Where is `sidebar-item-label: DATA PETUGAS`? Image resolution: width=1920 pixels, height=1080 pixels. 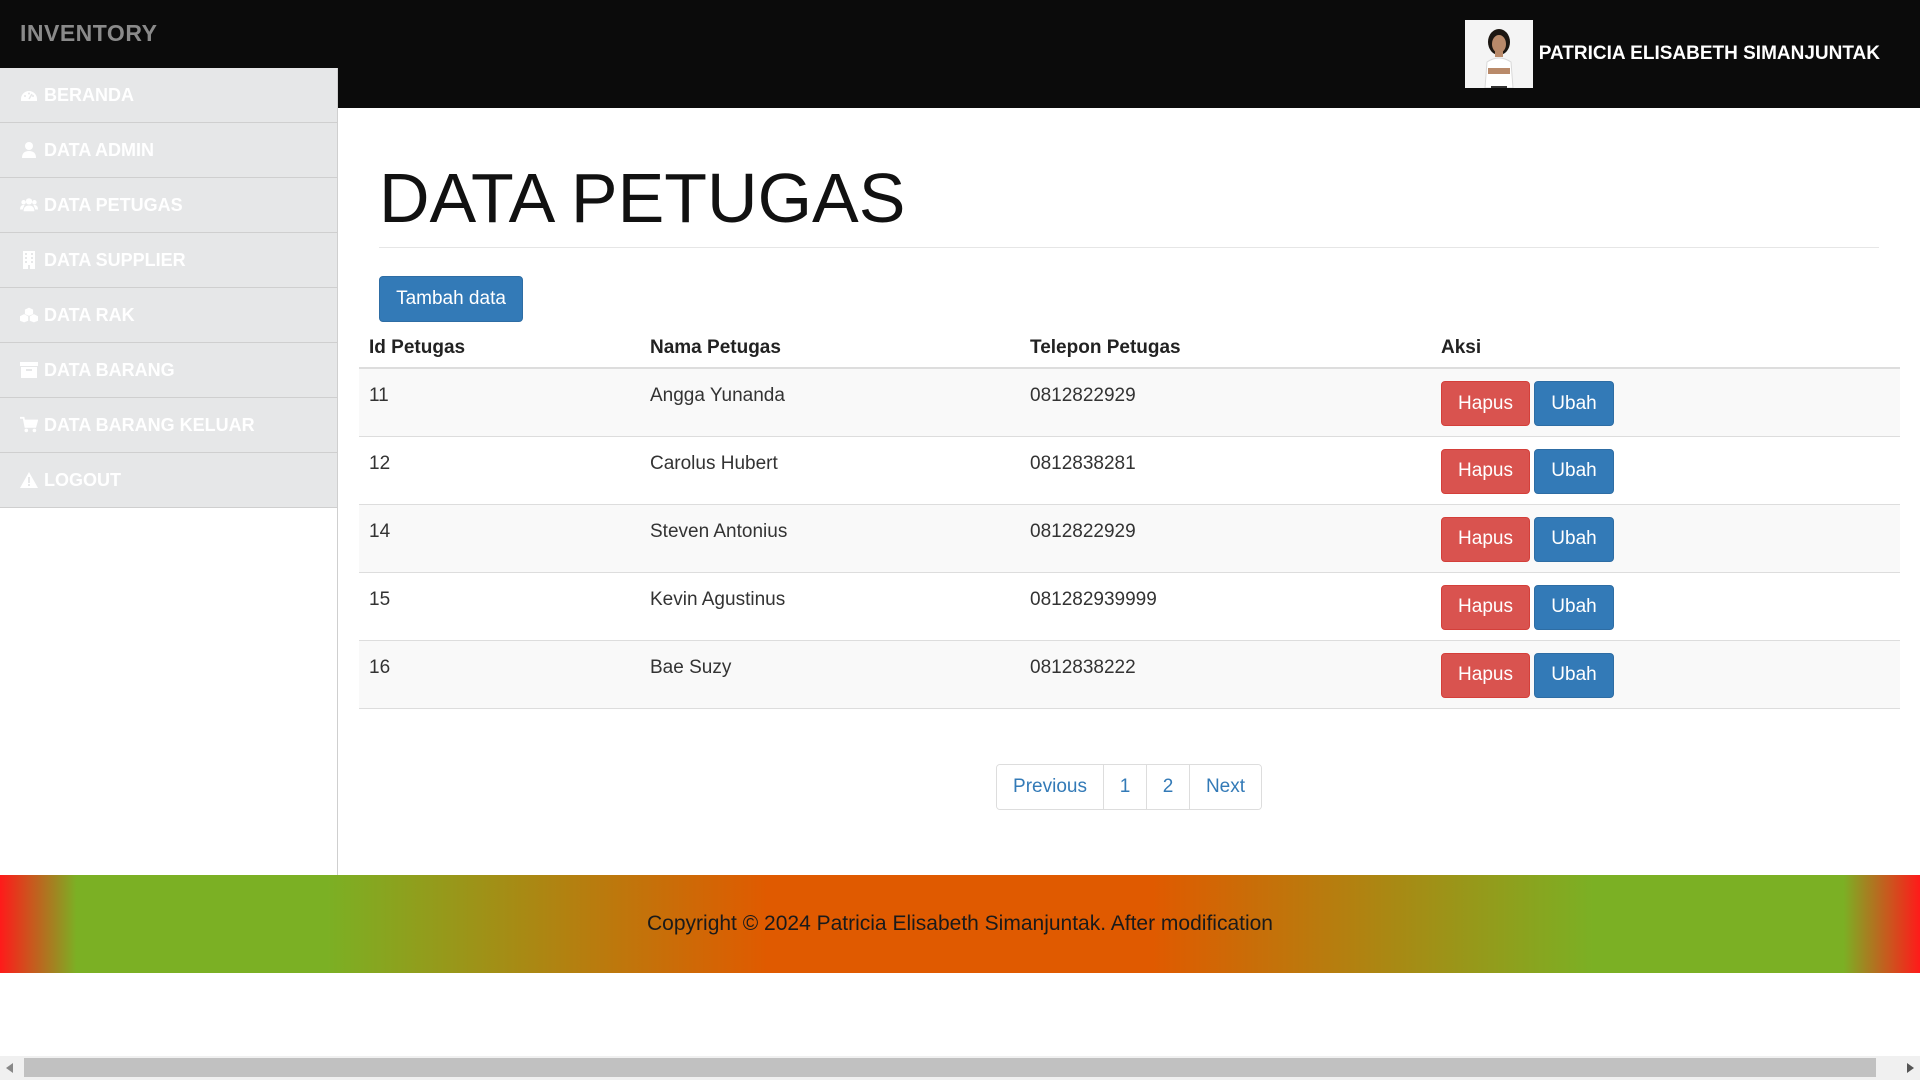 sidebar-item-label: DATA PETUGAS is located at coordinates (113, 204).